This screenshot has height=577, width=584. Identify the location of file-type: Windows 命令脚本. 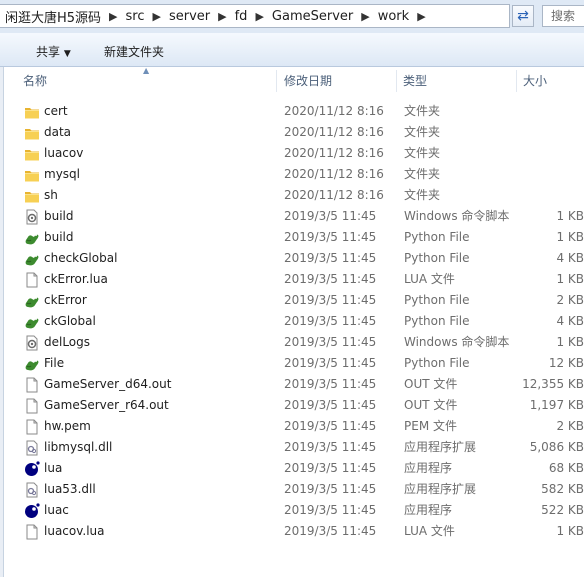
(457, 216).